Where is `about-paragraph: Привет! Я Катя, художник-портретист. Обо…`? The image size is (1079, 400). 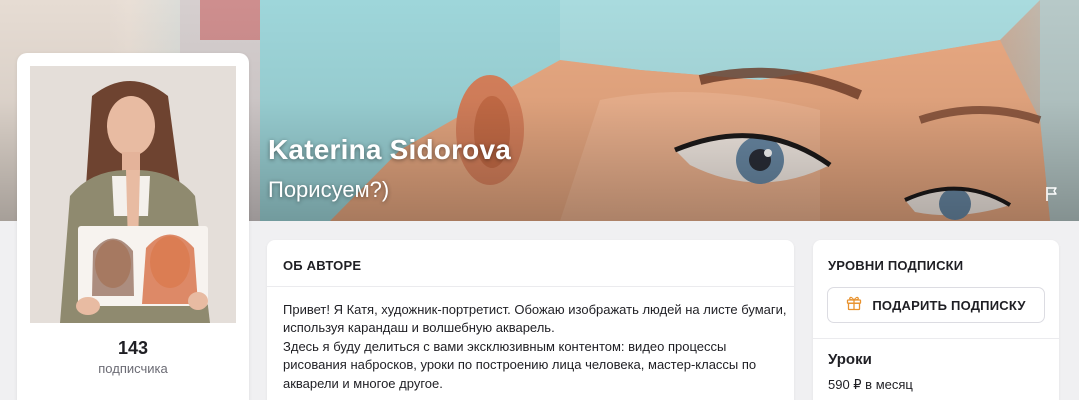 about-paragraph: Привет! Я Катя, художник-портретист. Обо… is located at coordinates (535, 319).